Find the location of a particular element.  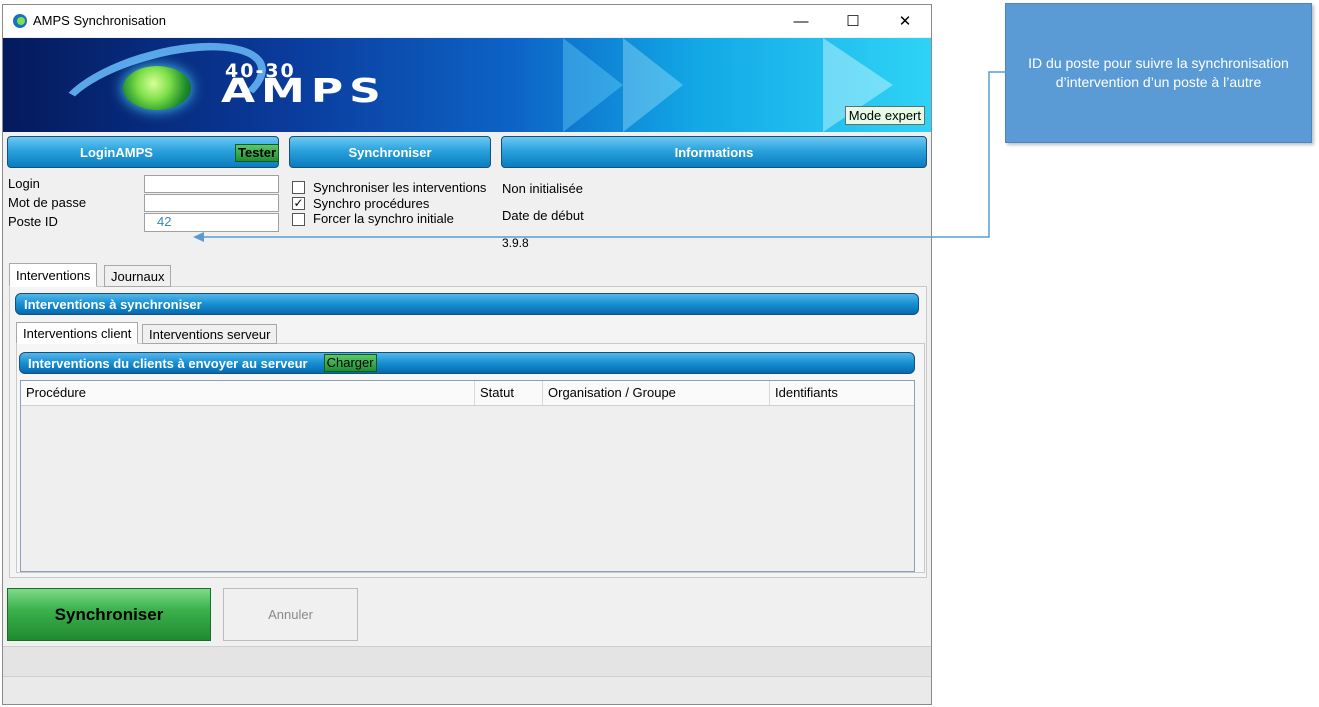

login-label: Login is located at coordinates (24, 183).